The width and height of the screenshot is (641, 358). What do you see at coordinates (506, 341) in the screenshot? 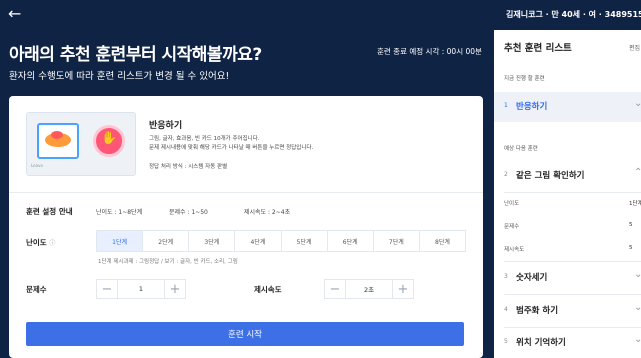
I see `sidebar-item-number: 5` at bounding box center [506, 341].